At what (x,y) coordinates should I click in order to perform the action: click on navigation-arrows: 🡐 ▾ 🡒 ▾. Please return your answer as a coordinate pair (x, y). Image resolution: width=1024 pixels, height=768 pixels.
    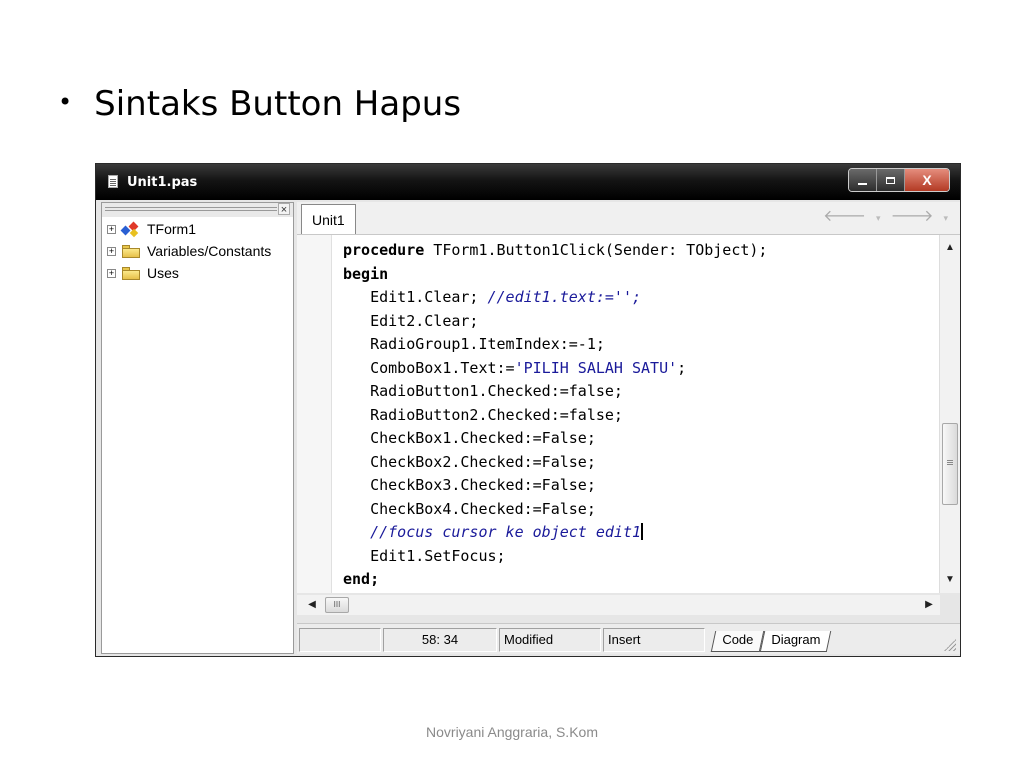
    Looking at the image, I should click on (885, 218).